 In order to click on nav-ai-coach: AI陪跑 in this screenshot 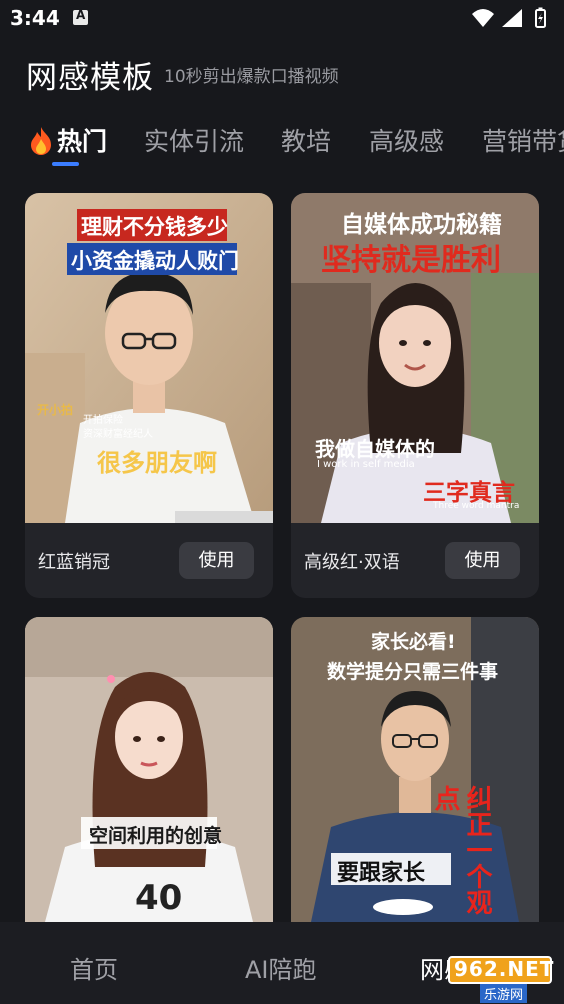, I will do `click(281, 967)`.